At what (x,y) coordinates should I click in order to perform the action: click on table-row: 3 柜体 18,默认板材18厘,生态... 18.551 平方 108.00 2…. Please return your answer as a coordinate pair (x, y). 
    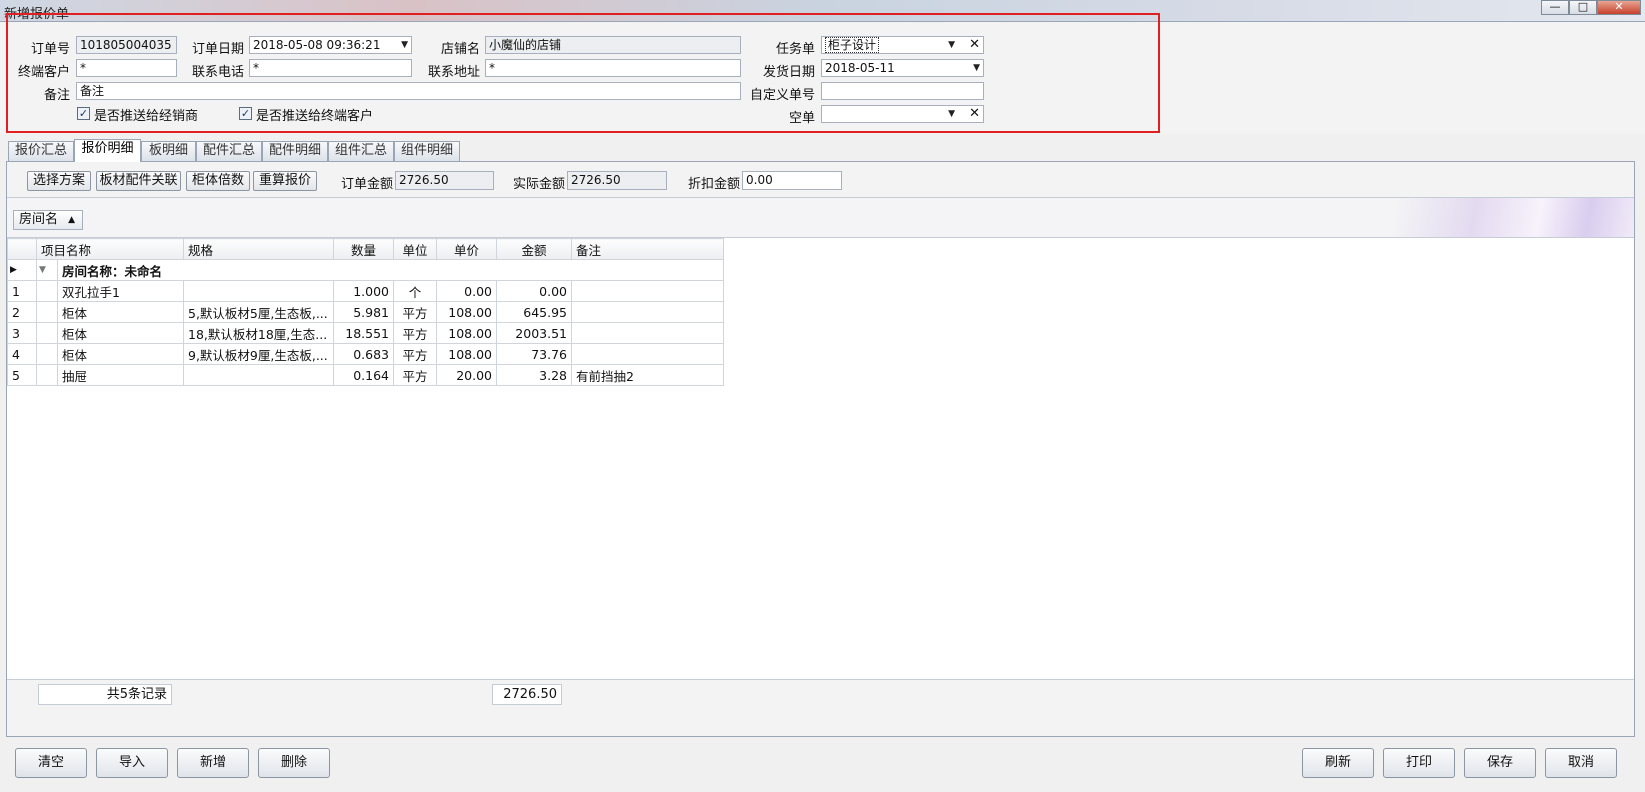
    Looking at the image, I should click on (365, 333).